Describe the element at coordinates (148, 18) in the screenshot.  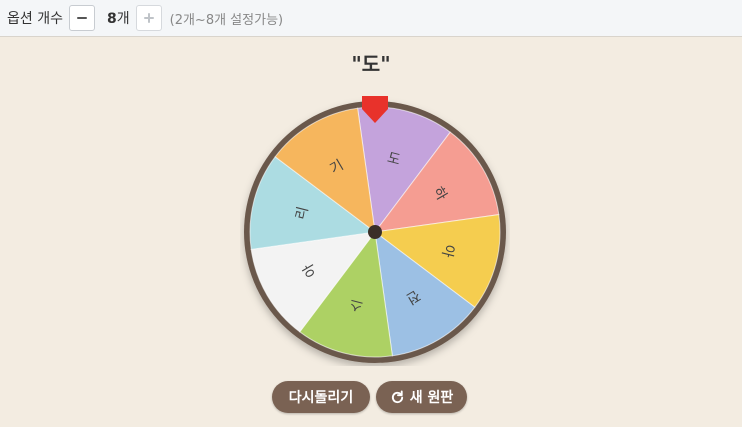
I see `increase-button` at that location.